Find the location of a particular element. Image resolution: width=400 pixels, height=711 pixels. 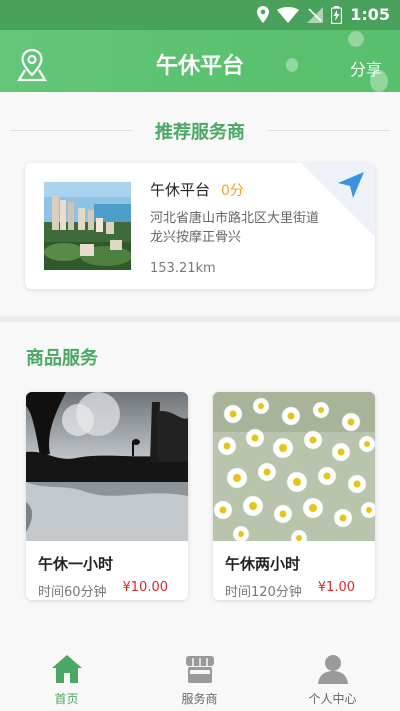

tab-providers: 服务商 is located at coordinates (199, 676).